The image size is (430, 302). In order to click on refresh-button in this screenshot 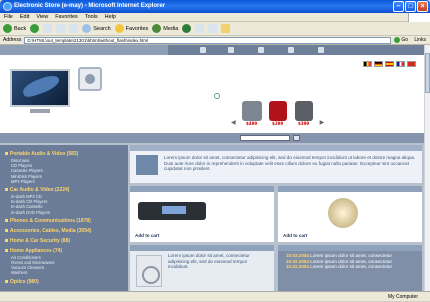, I will do `click(61, 28)`.